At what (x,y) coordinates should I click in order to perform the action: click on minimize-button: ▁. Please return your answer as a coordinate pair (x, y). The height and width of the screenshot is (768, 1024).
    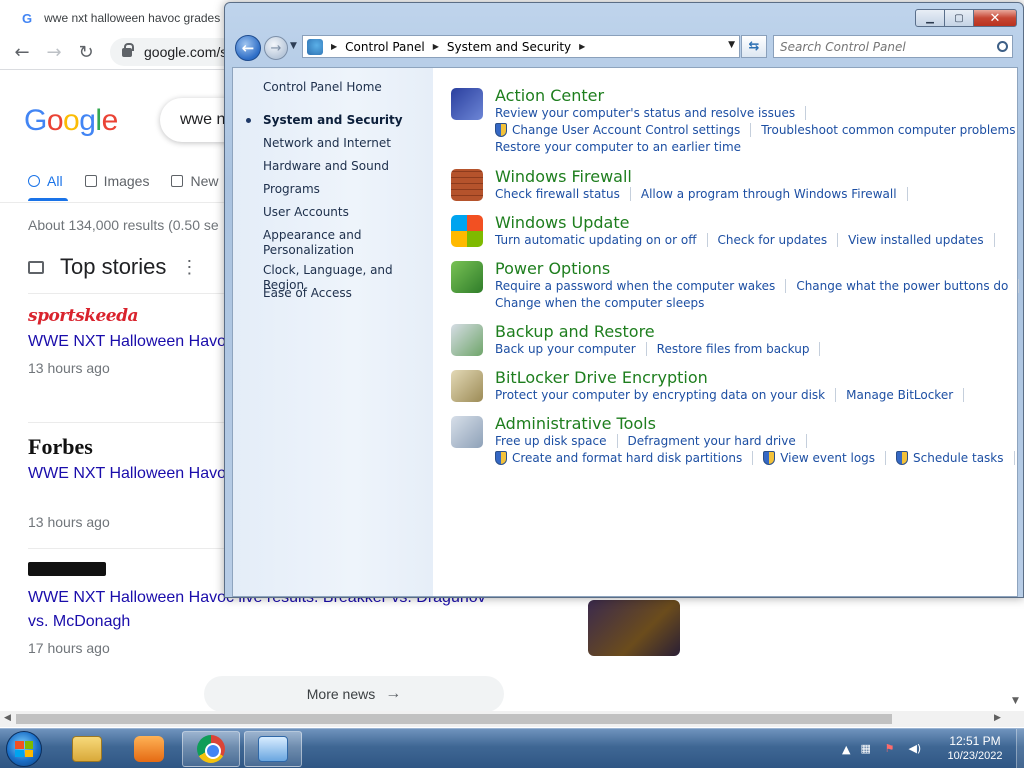
    Looking at the image, I should click on (930, 18).